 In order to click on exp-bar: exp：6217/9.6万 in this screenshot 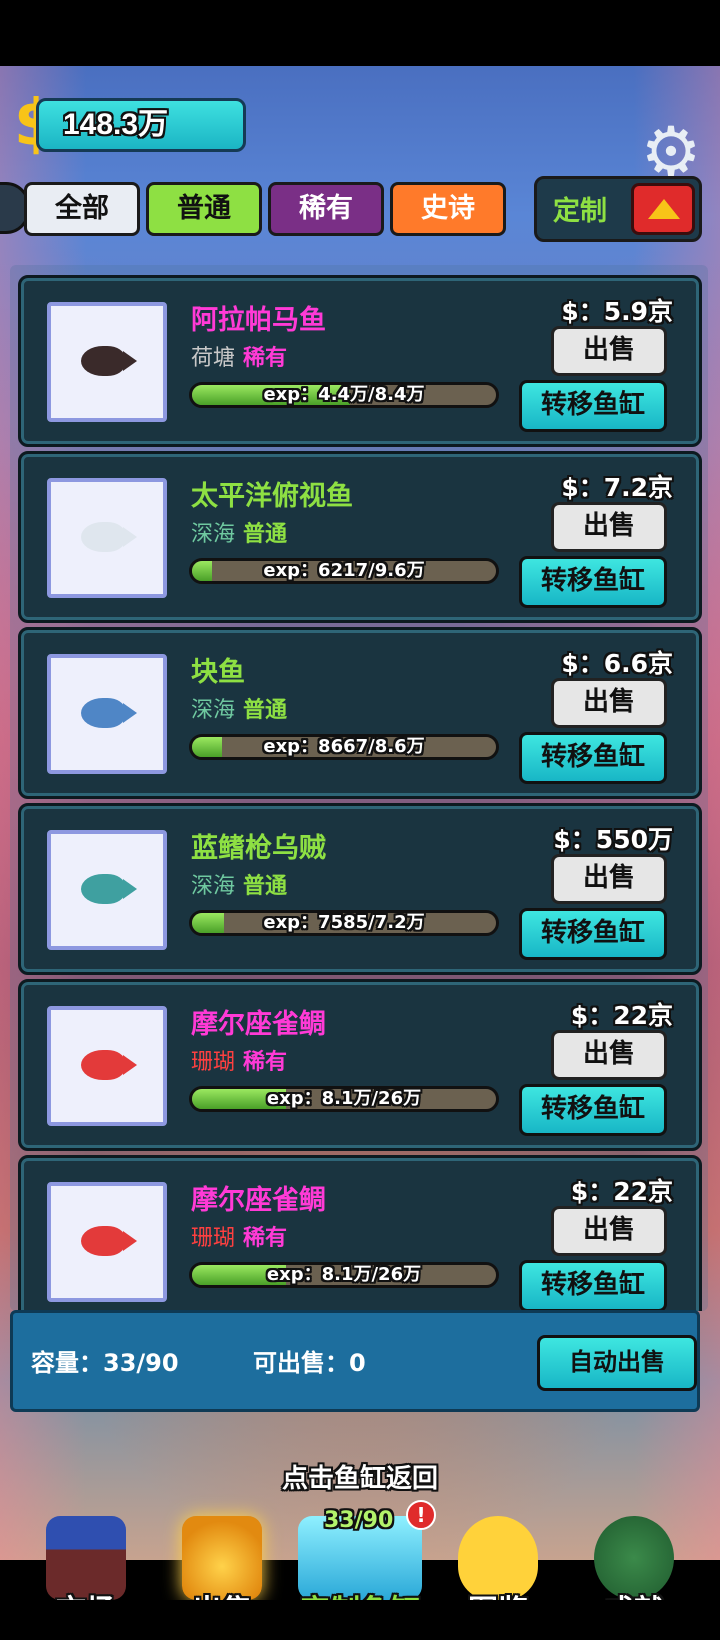, I will do `click(344, 571)`.